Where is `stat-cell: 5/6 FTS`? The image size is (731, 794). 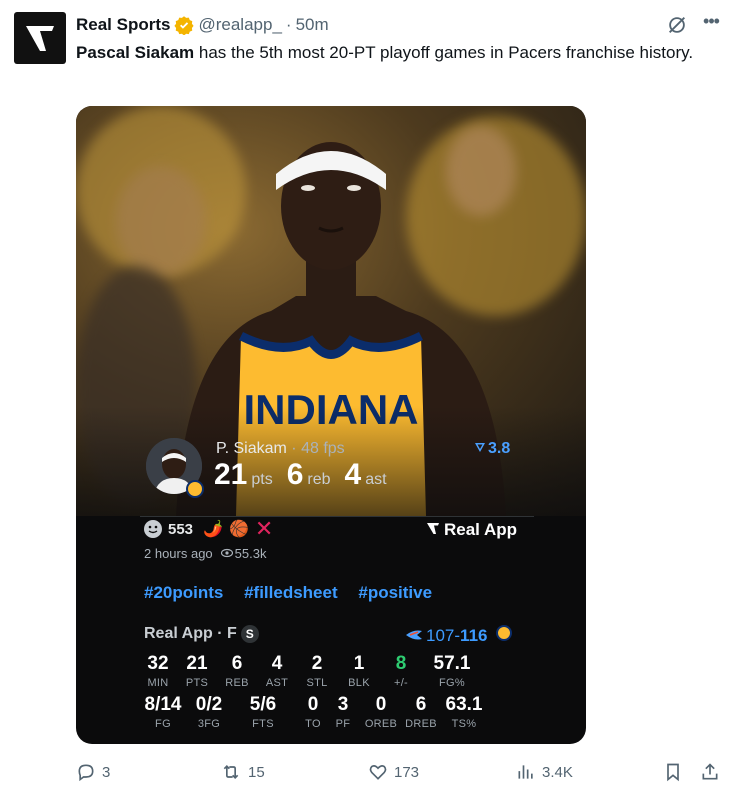
stat-cell: 5/6 FTS is located at coordinates (263, 712).